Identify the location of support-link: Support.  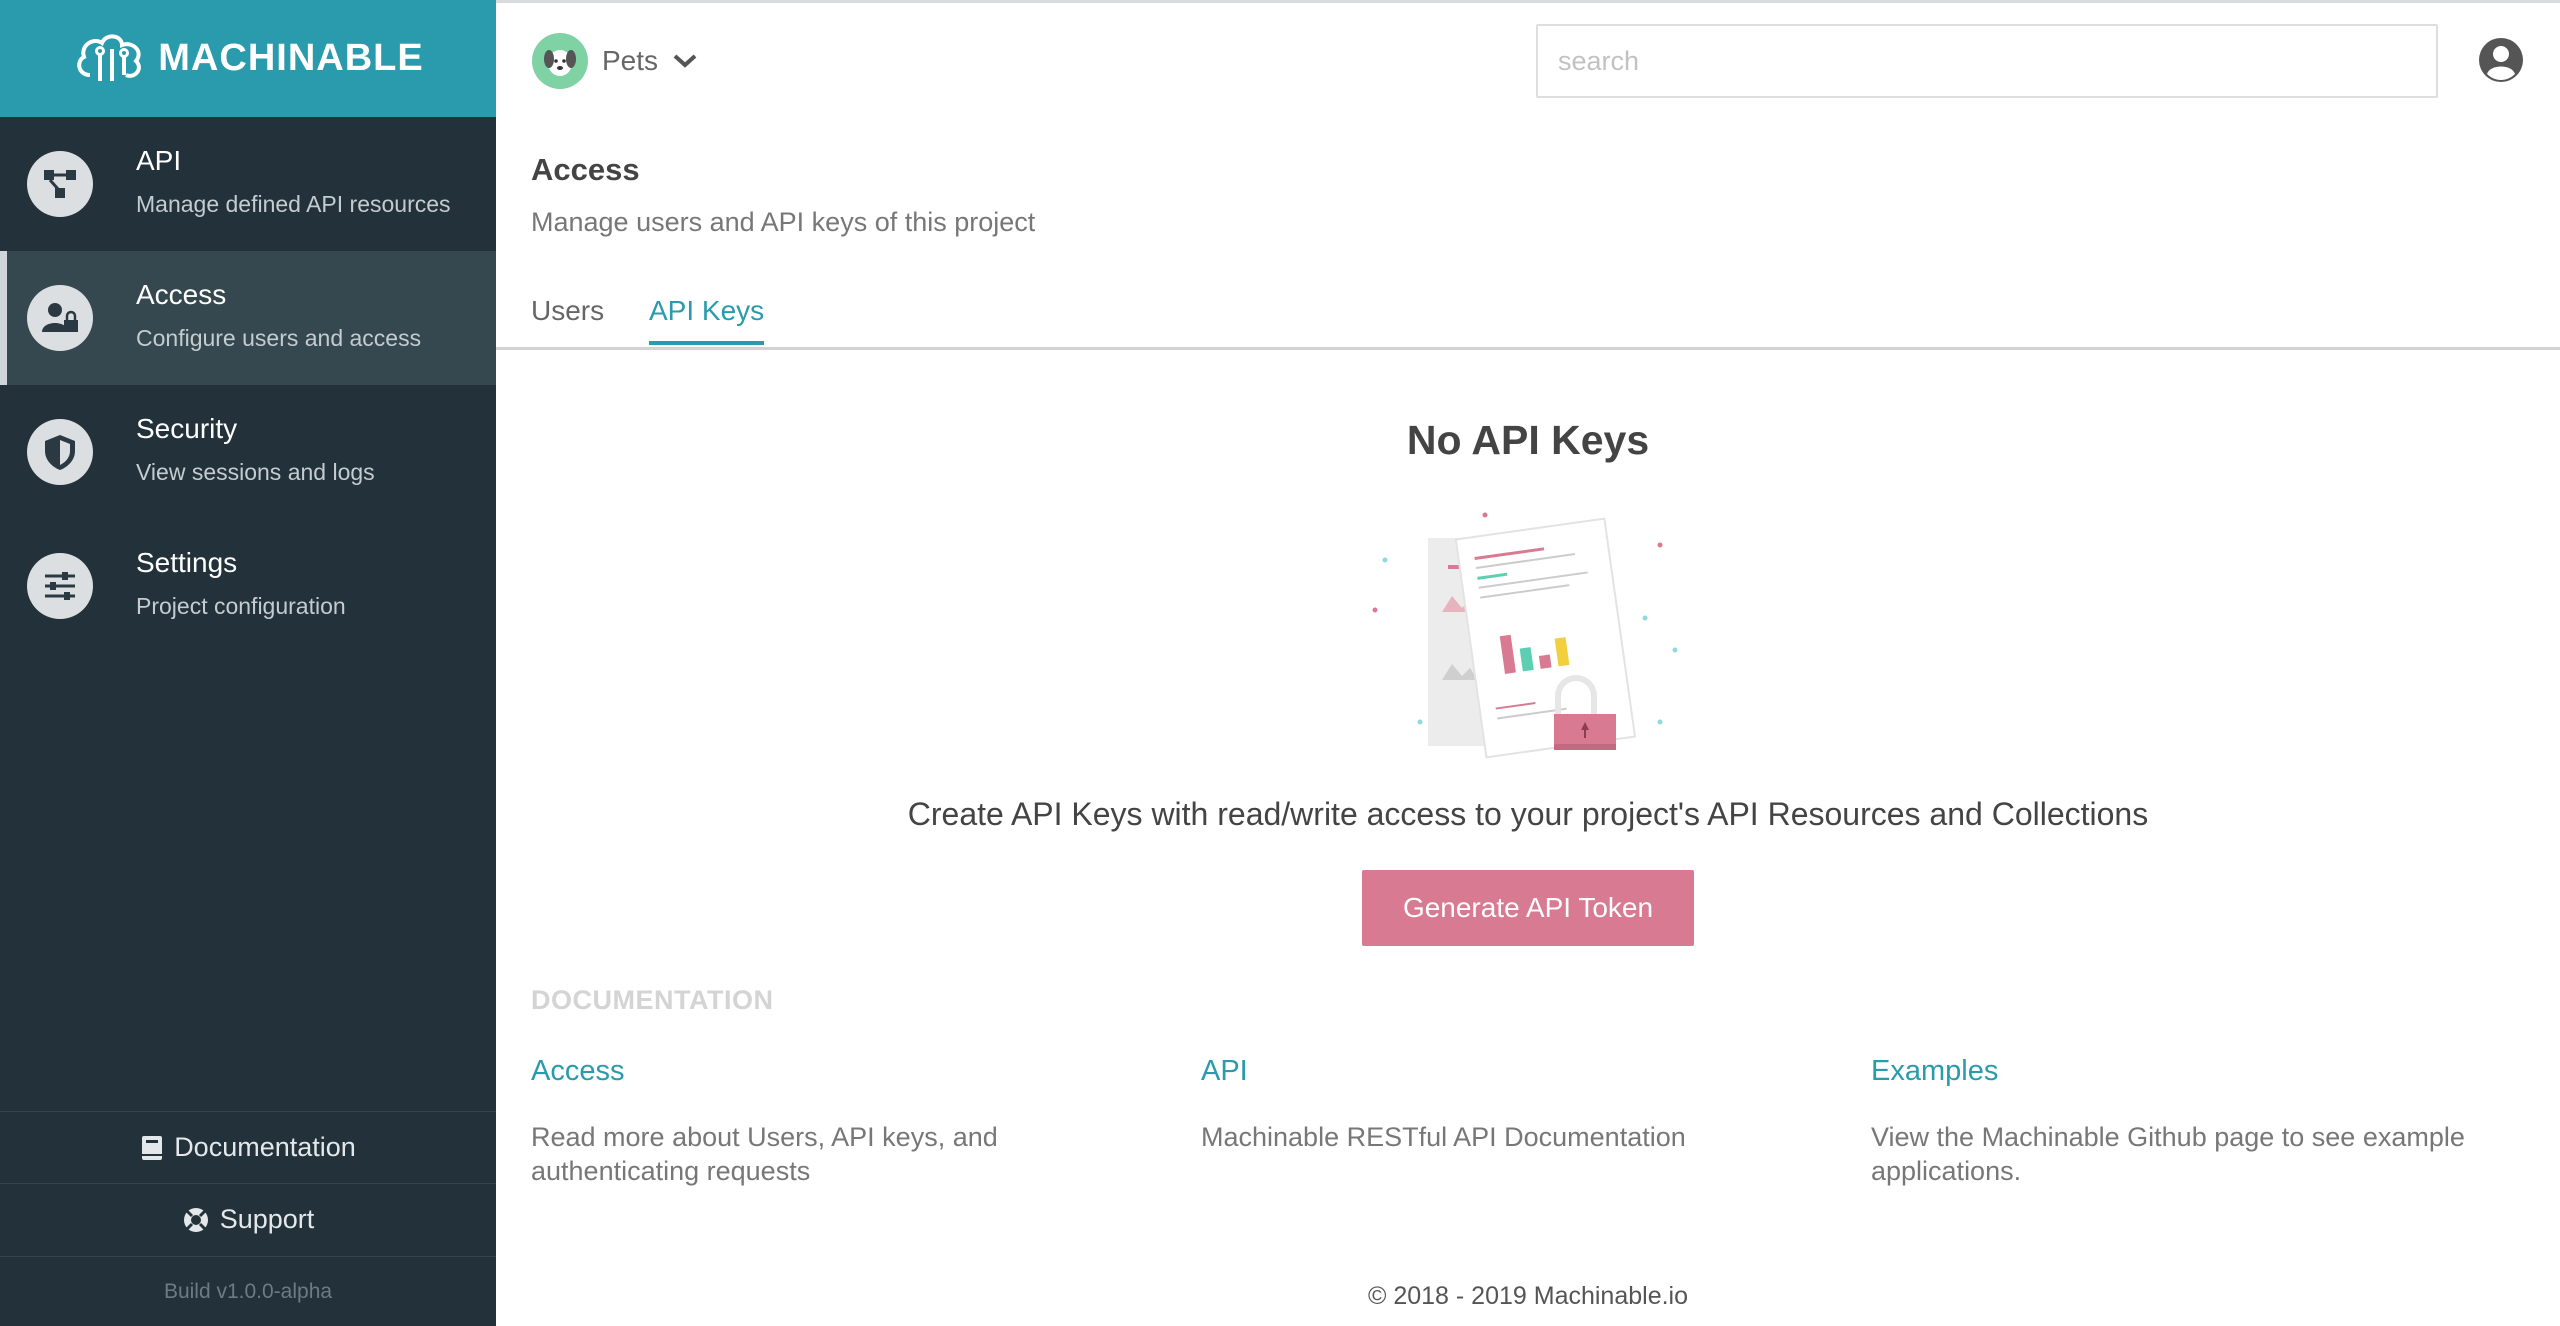
(248, 1219).